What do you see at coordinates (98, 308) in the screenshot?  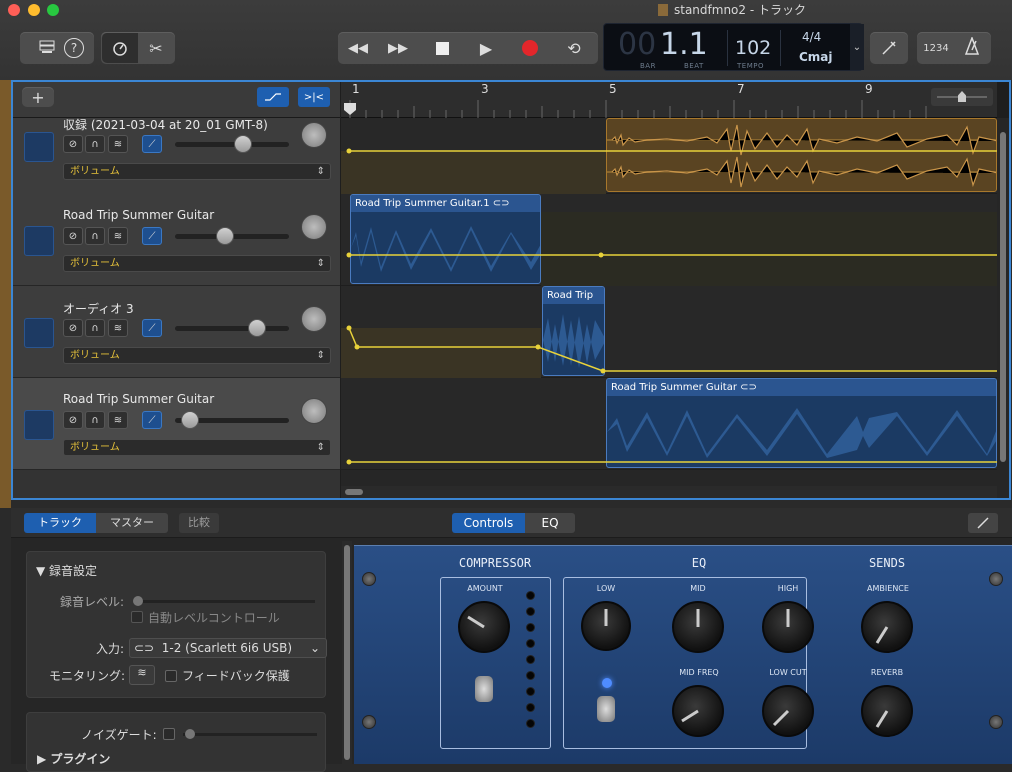 I see `track-name: オーディオ 3` at bounding box center [98, 308].